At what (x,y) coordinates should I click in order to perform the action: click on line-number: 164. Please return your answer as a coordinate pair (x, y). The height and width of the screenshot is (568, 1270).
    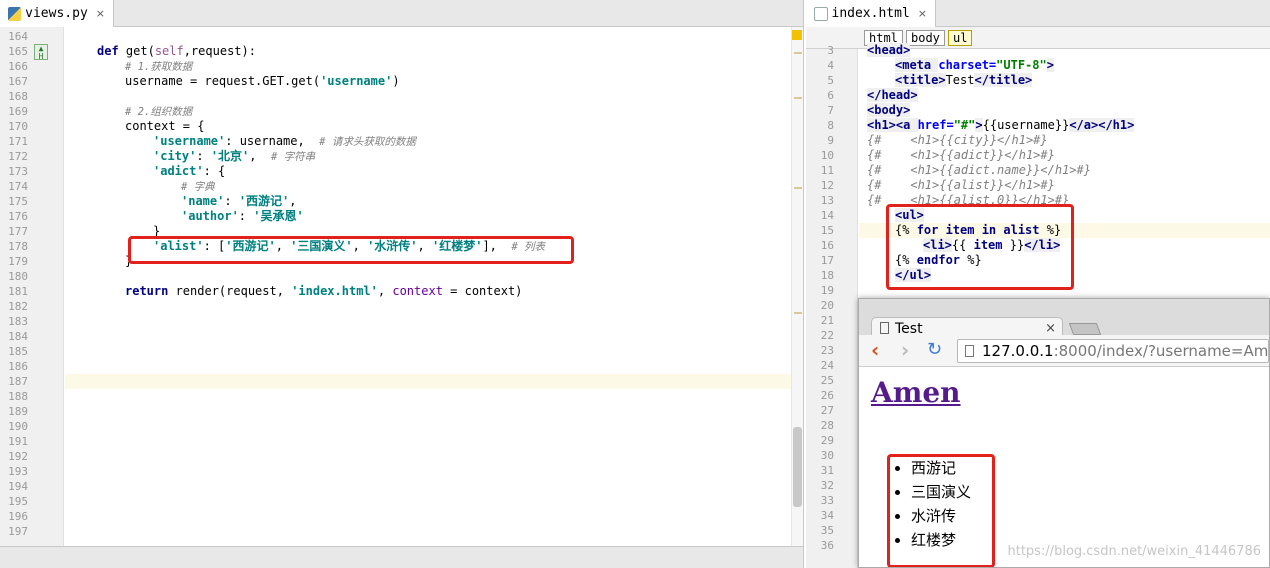
    Looking at the image, I should click on (18, 36).